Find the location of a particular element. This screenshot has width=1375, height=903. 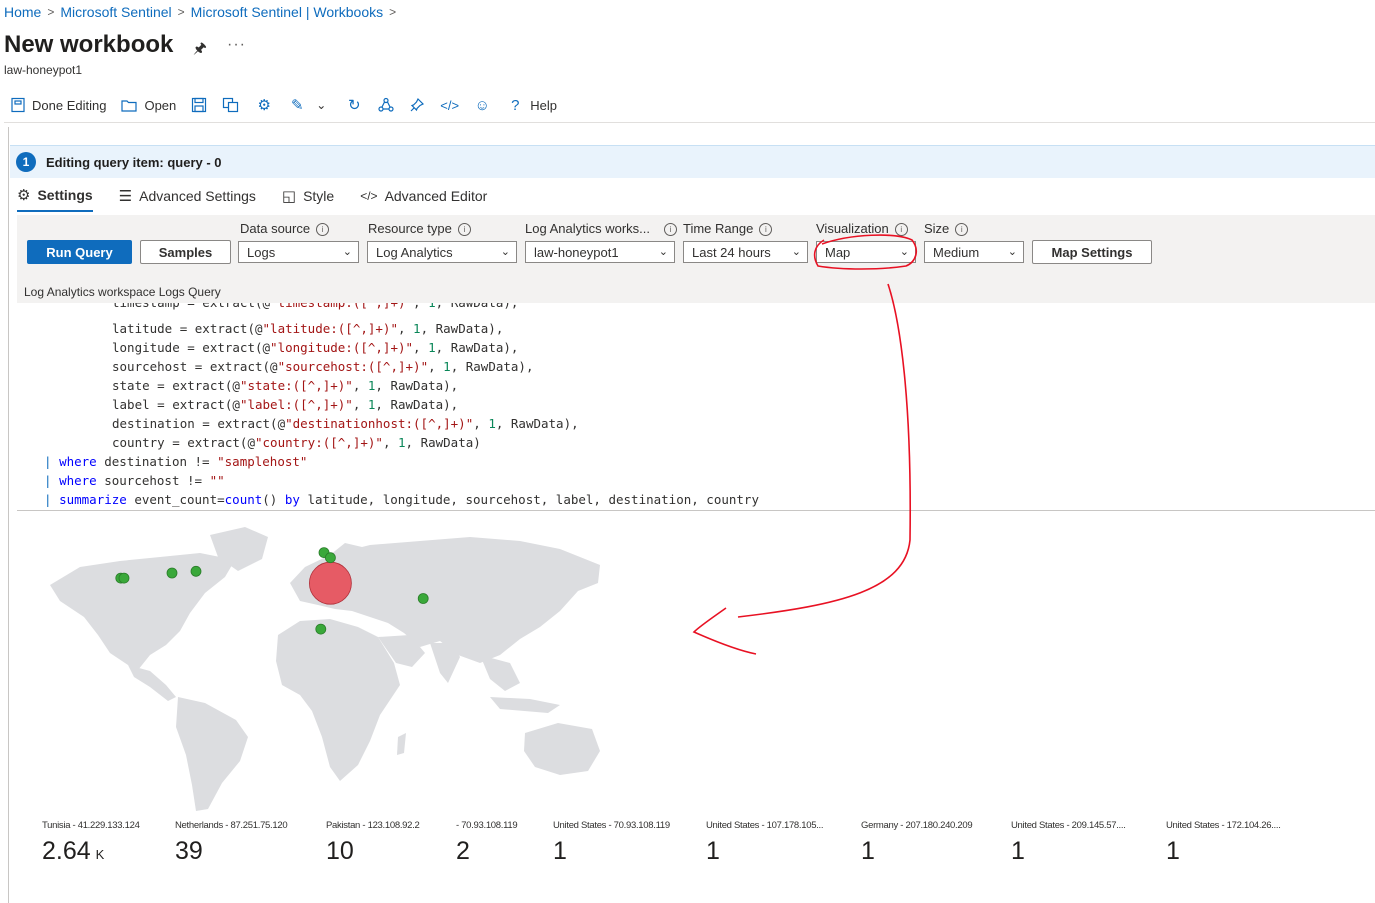

time-range-dropdown: Last 24 hours ⌄ is located at coordinates (745, 252).